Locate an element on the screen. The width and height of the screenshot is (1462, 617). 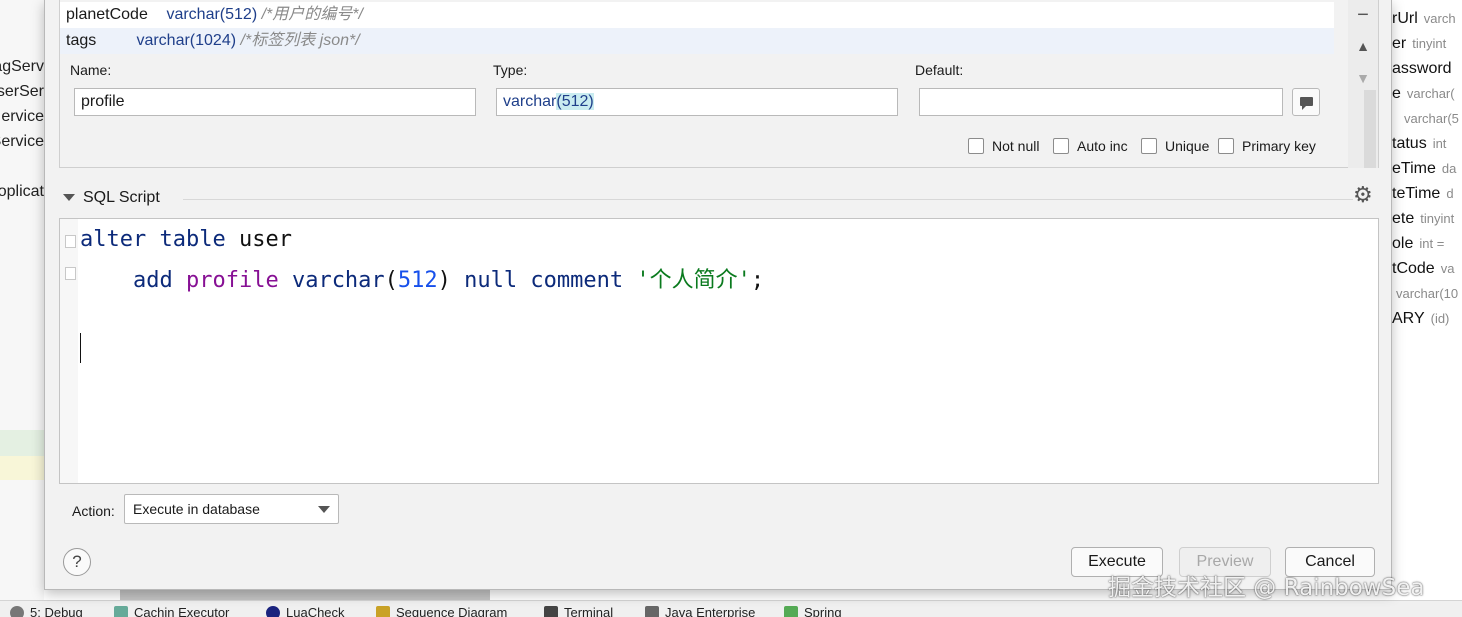
executor-icon is located at coordinates (121, 611).